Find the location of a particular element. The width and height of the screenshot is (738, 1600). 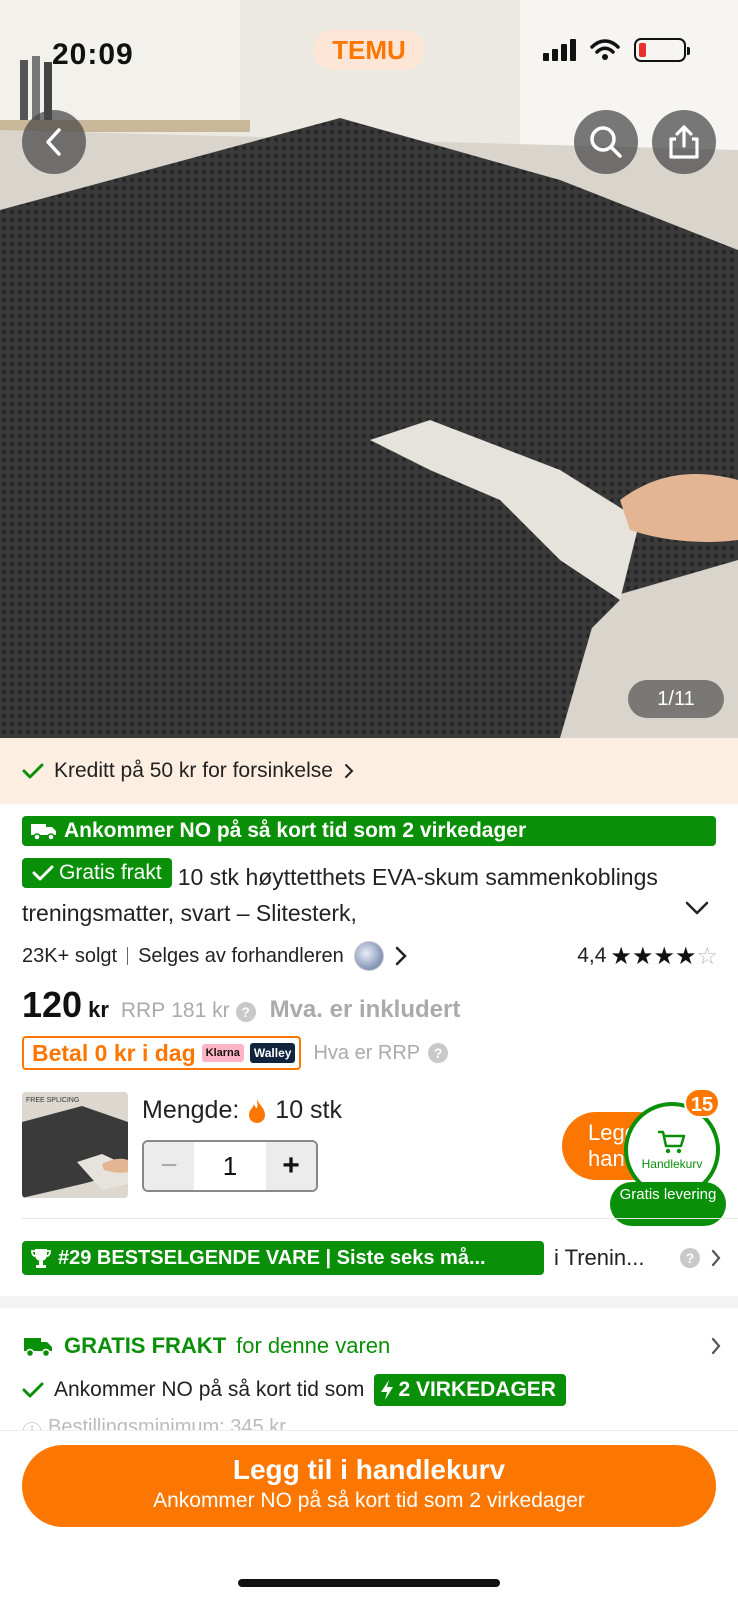

status-icons is located at coordinates (616, 50).